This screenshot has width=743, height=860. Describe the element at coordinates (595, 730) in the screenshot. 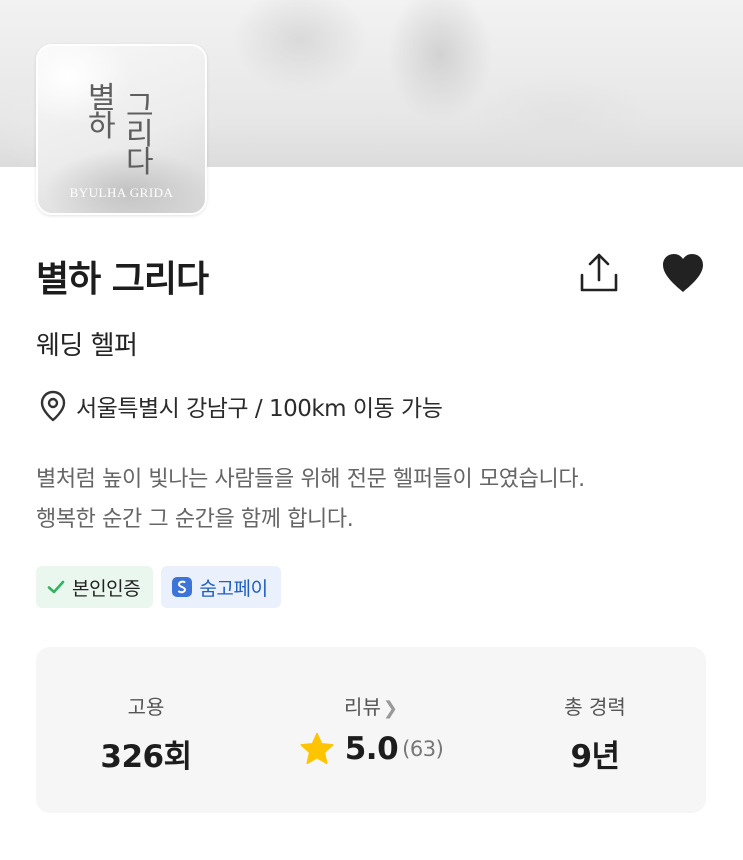

I see `stat-career: 총 경력 9년` at that location.